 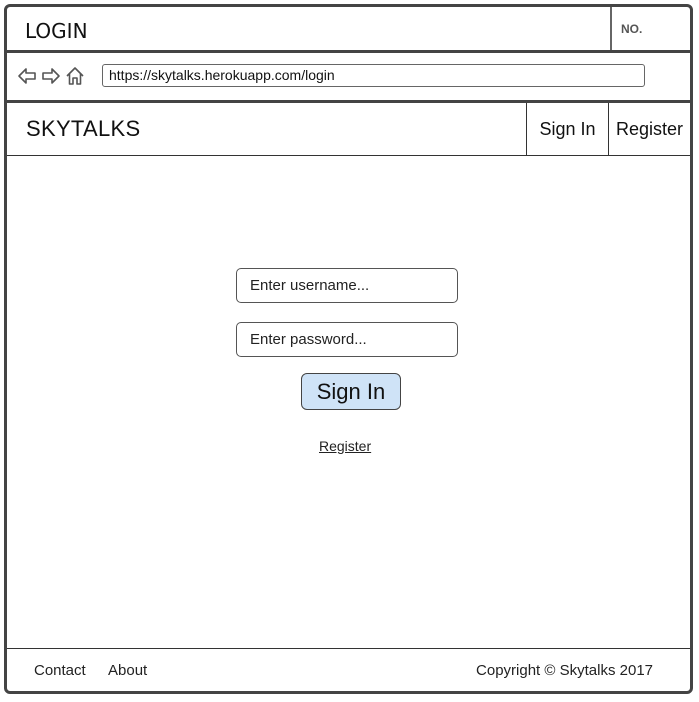 I want to click on title-bar: LOGIN NO., so click(x=348, y=30).